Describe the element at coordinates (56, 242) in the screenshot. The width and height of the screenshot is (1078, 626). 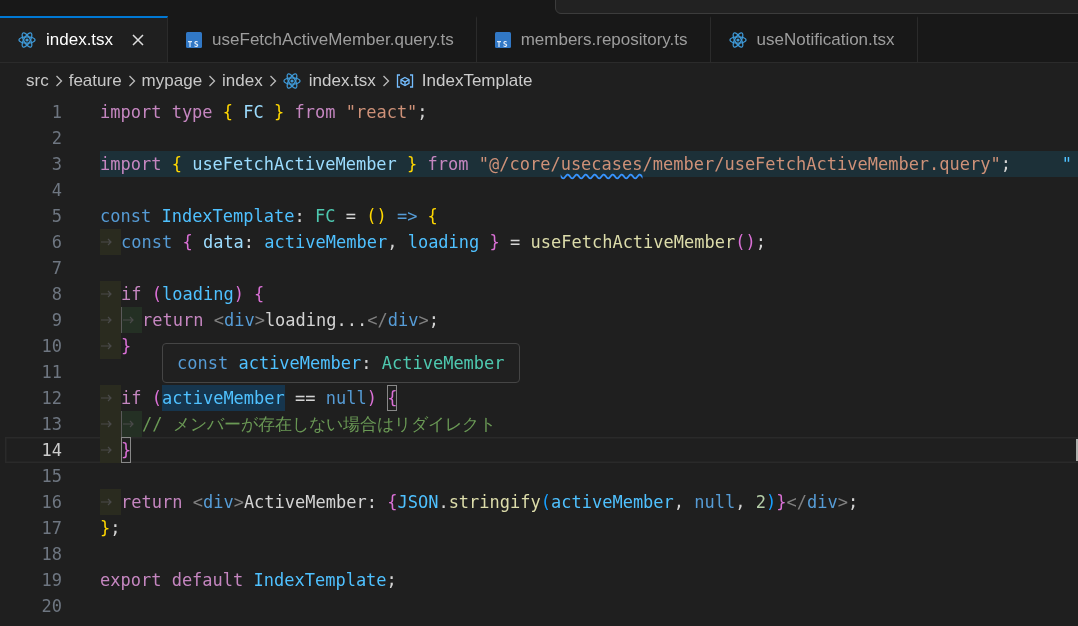
I see `line-number: 6` at that location.